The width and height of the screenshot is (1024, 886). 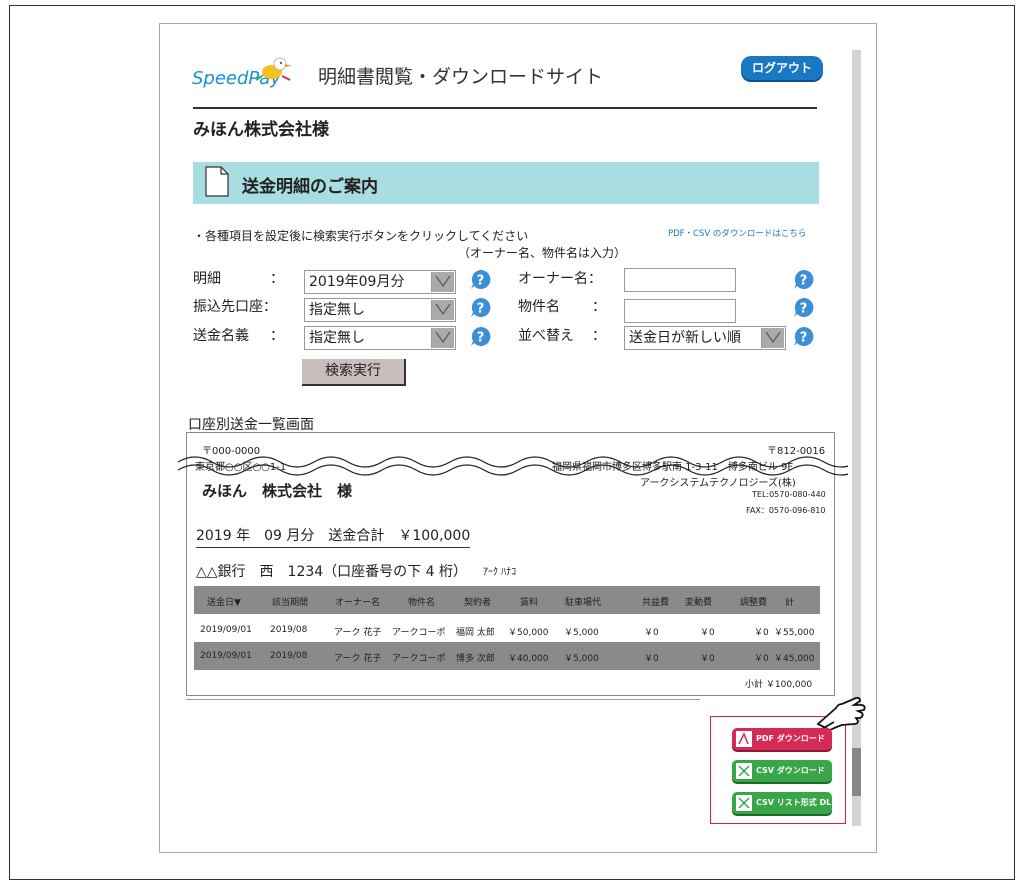 What do you see at coordinates (790, 770) in the screenshot?
I see `csv-download-label: CSV ダウンロード` at bounding box center [790, 770].